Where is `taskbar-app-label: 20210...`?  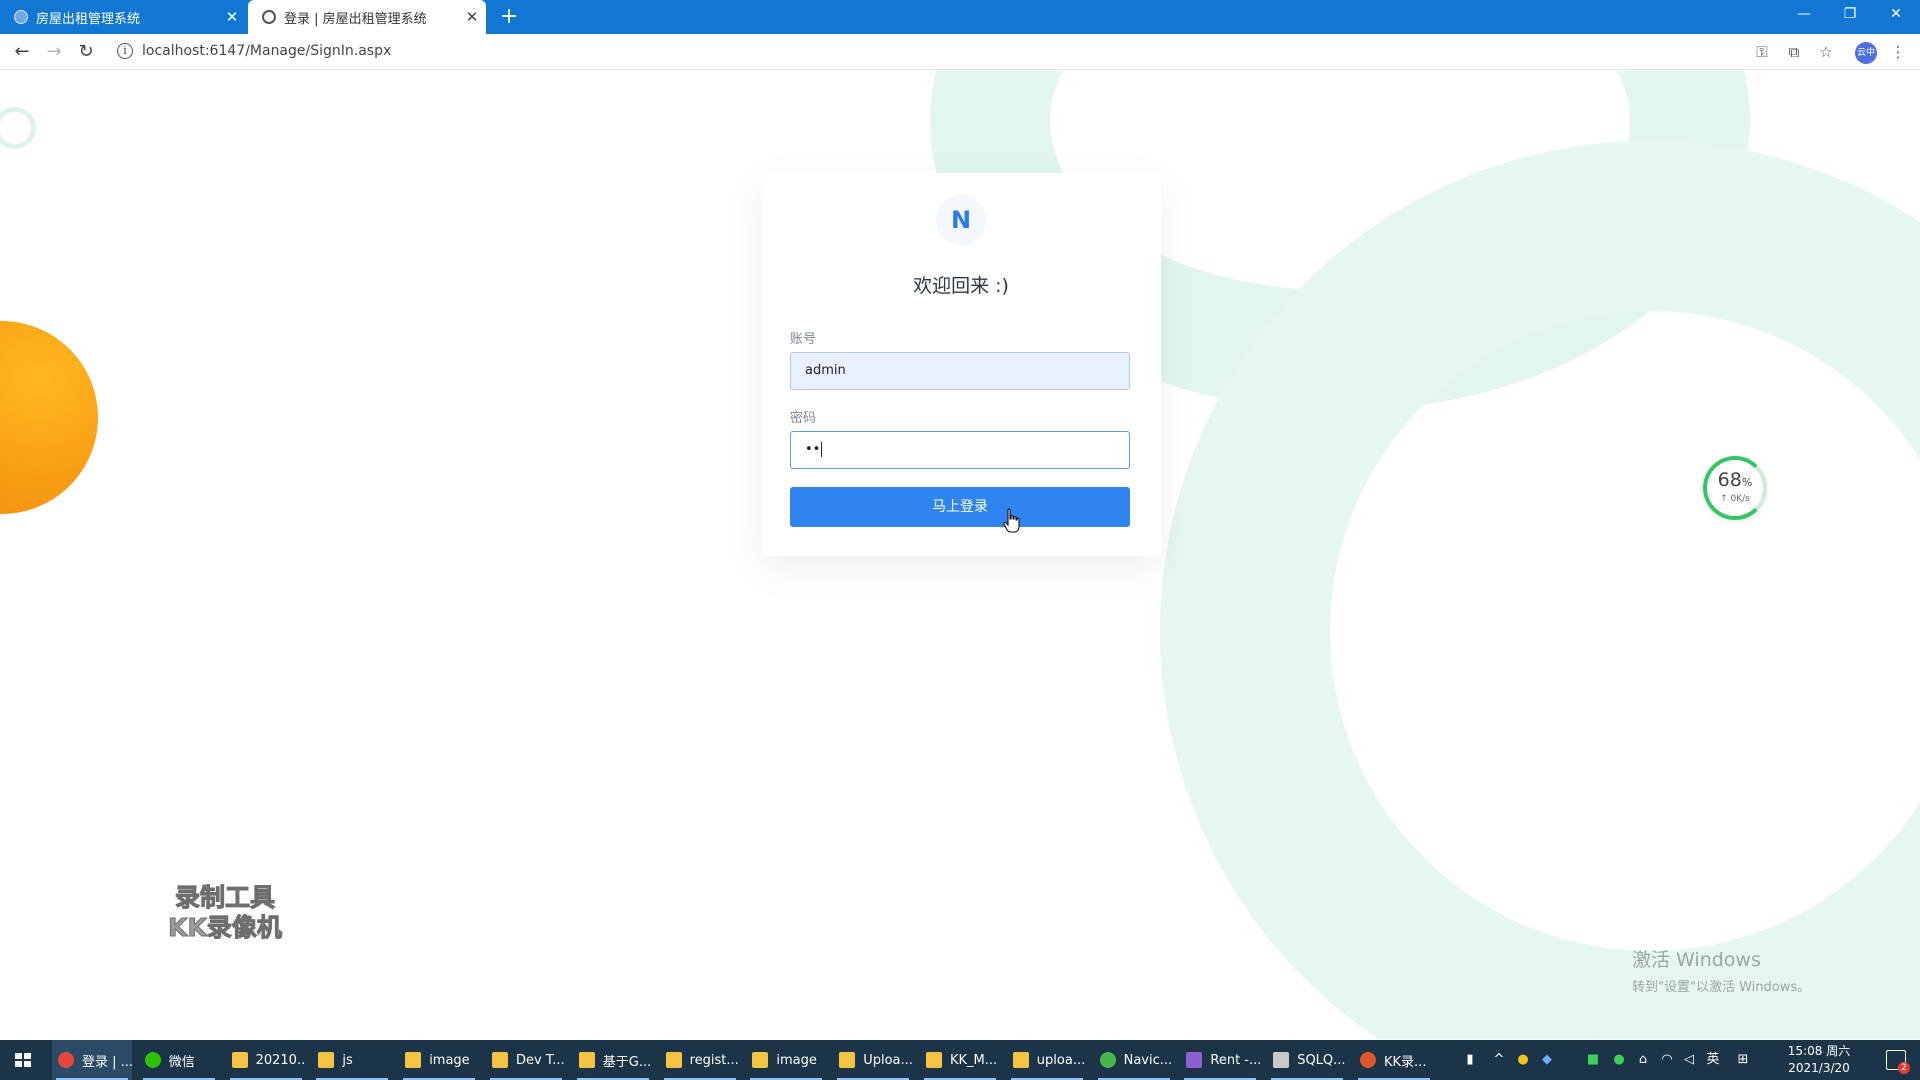
taskbar-app-label: 20210... is located at coordinates (280, 1060).